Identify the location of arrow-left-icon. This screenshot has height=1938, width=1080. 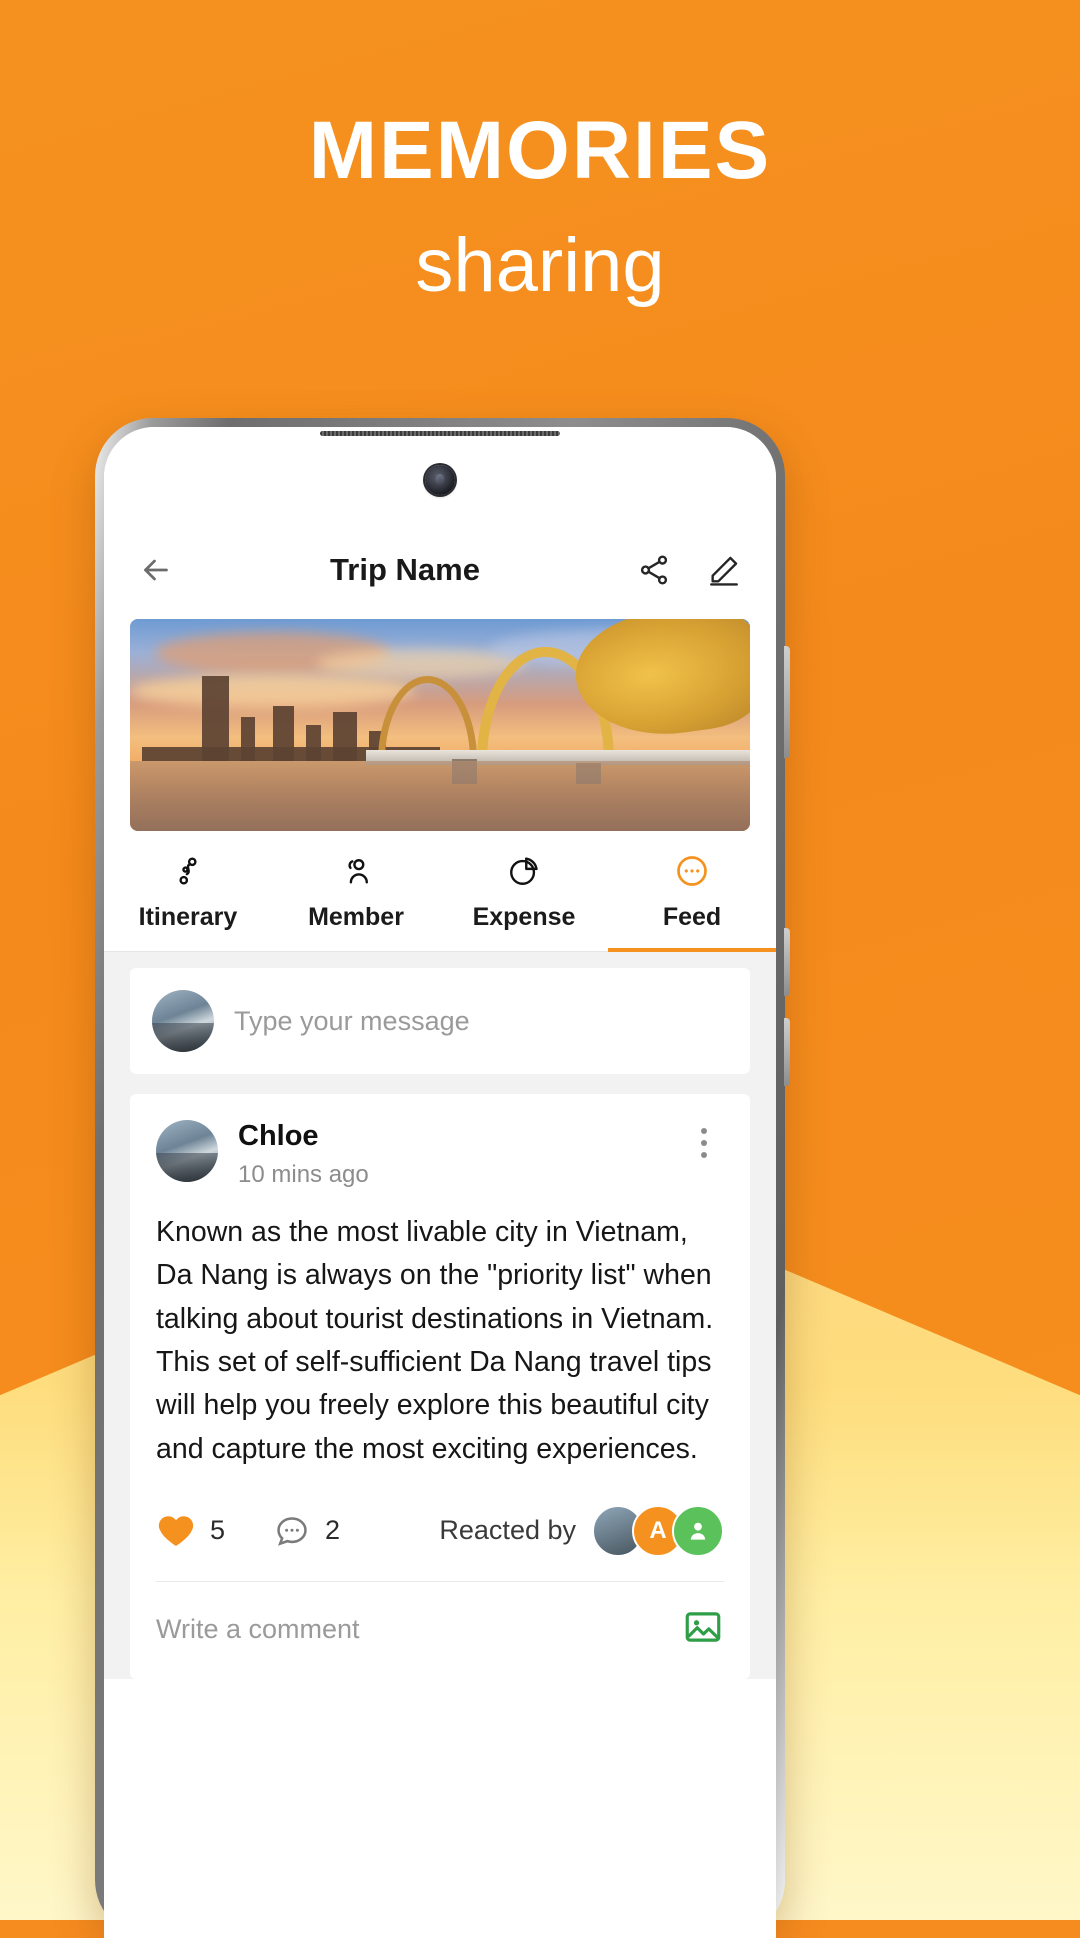
(156, 570).